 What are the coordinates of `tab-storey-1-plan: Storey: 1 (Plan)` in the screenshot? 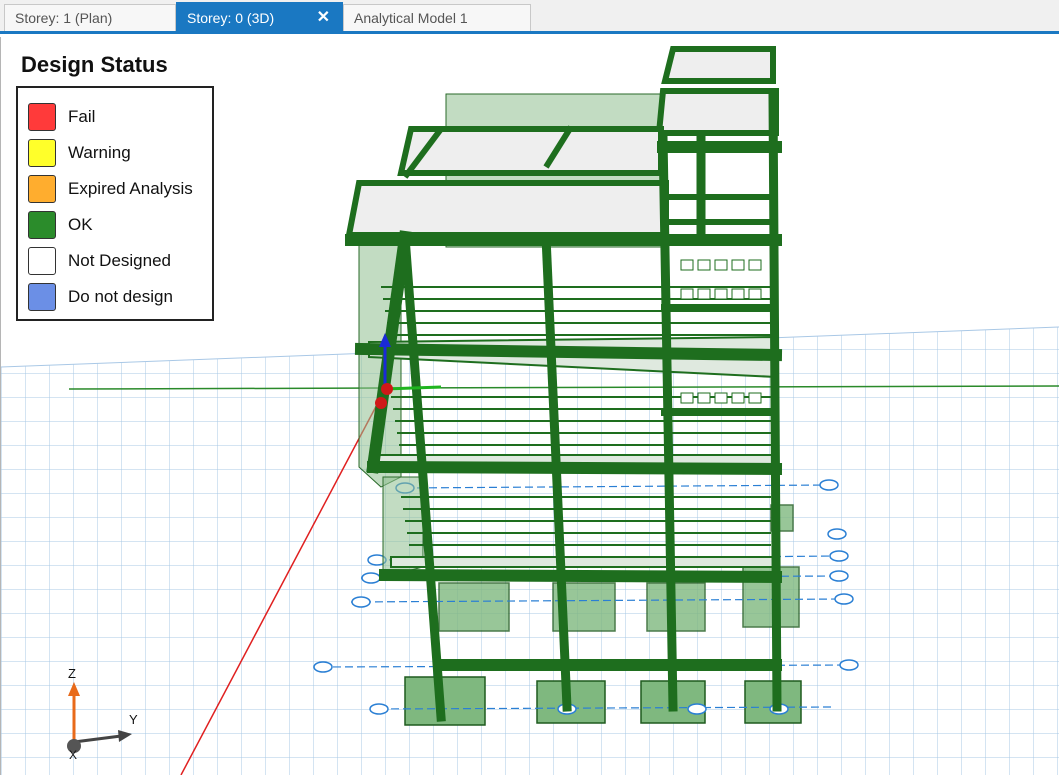 It's located at (90, 17).